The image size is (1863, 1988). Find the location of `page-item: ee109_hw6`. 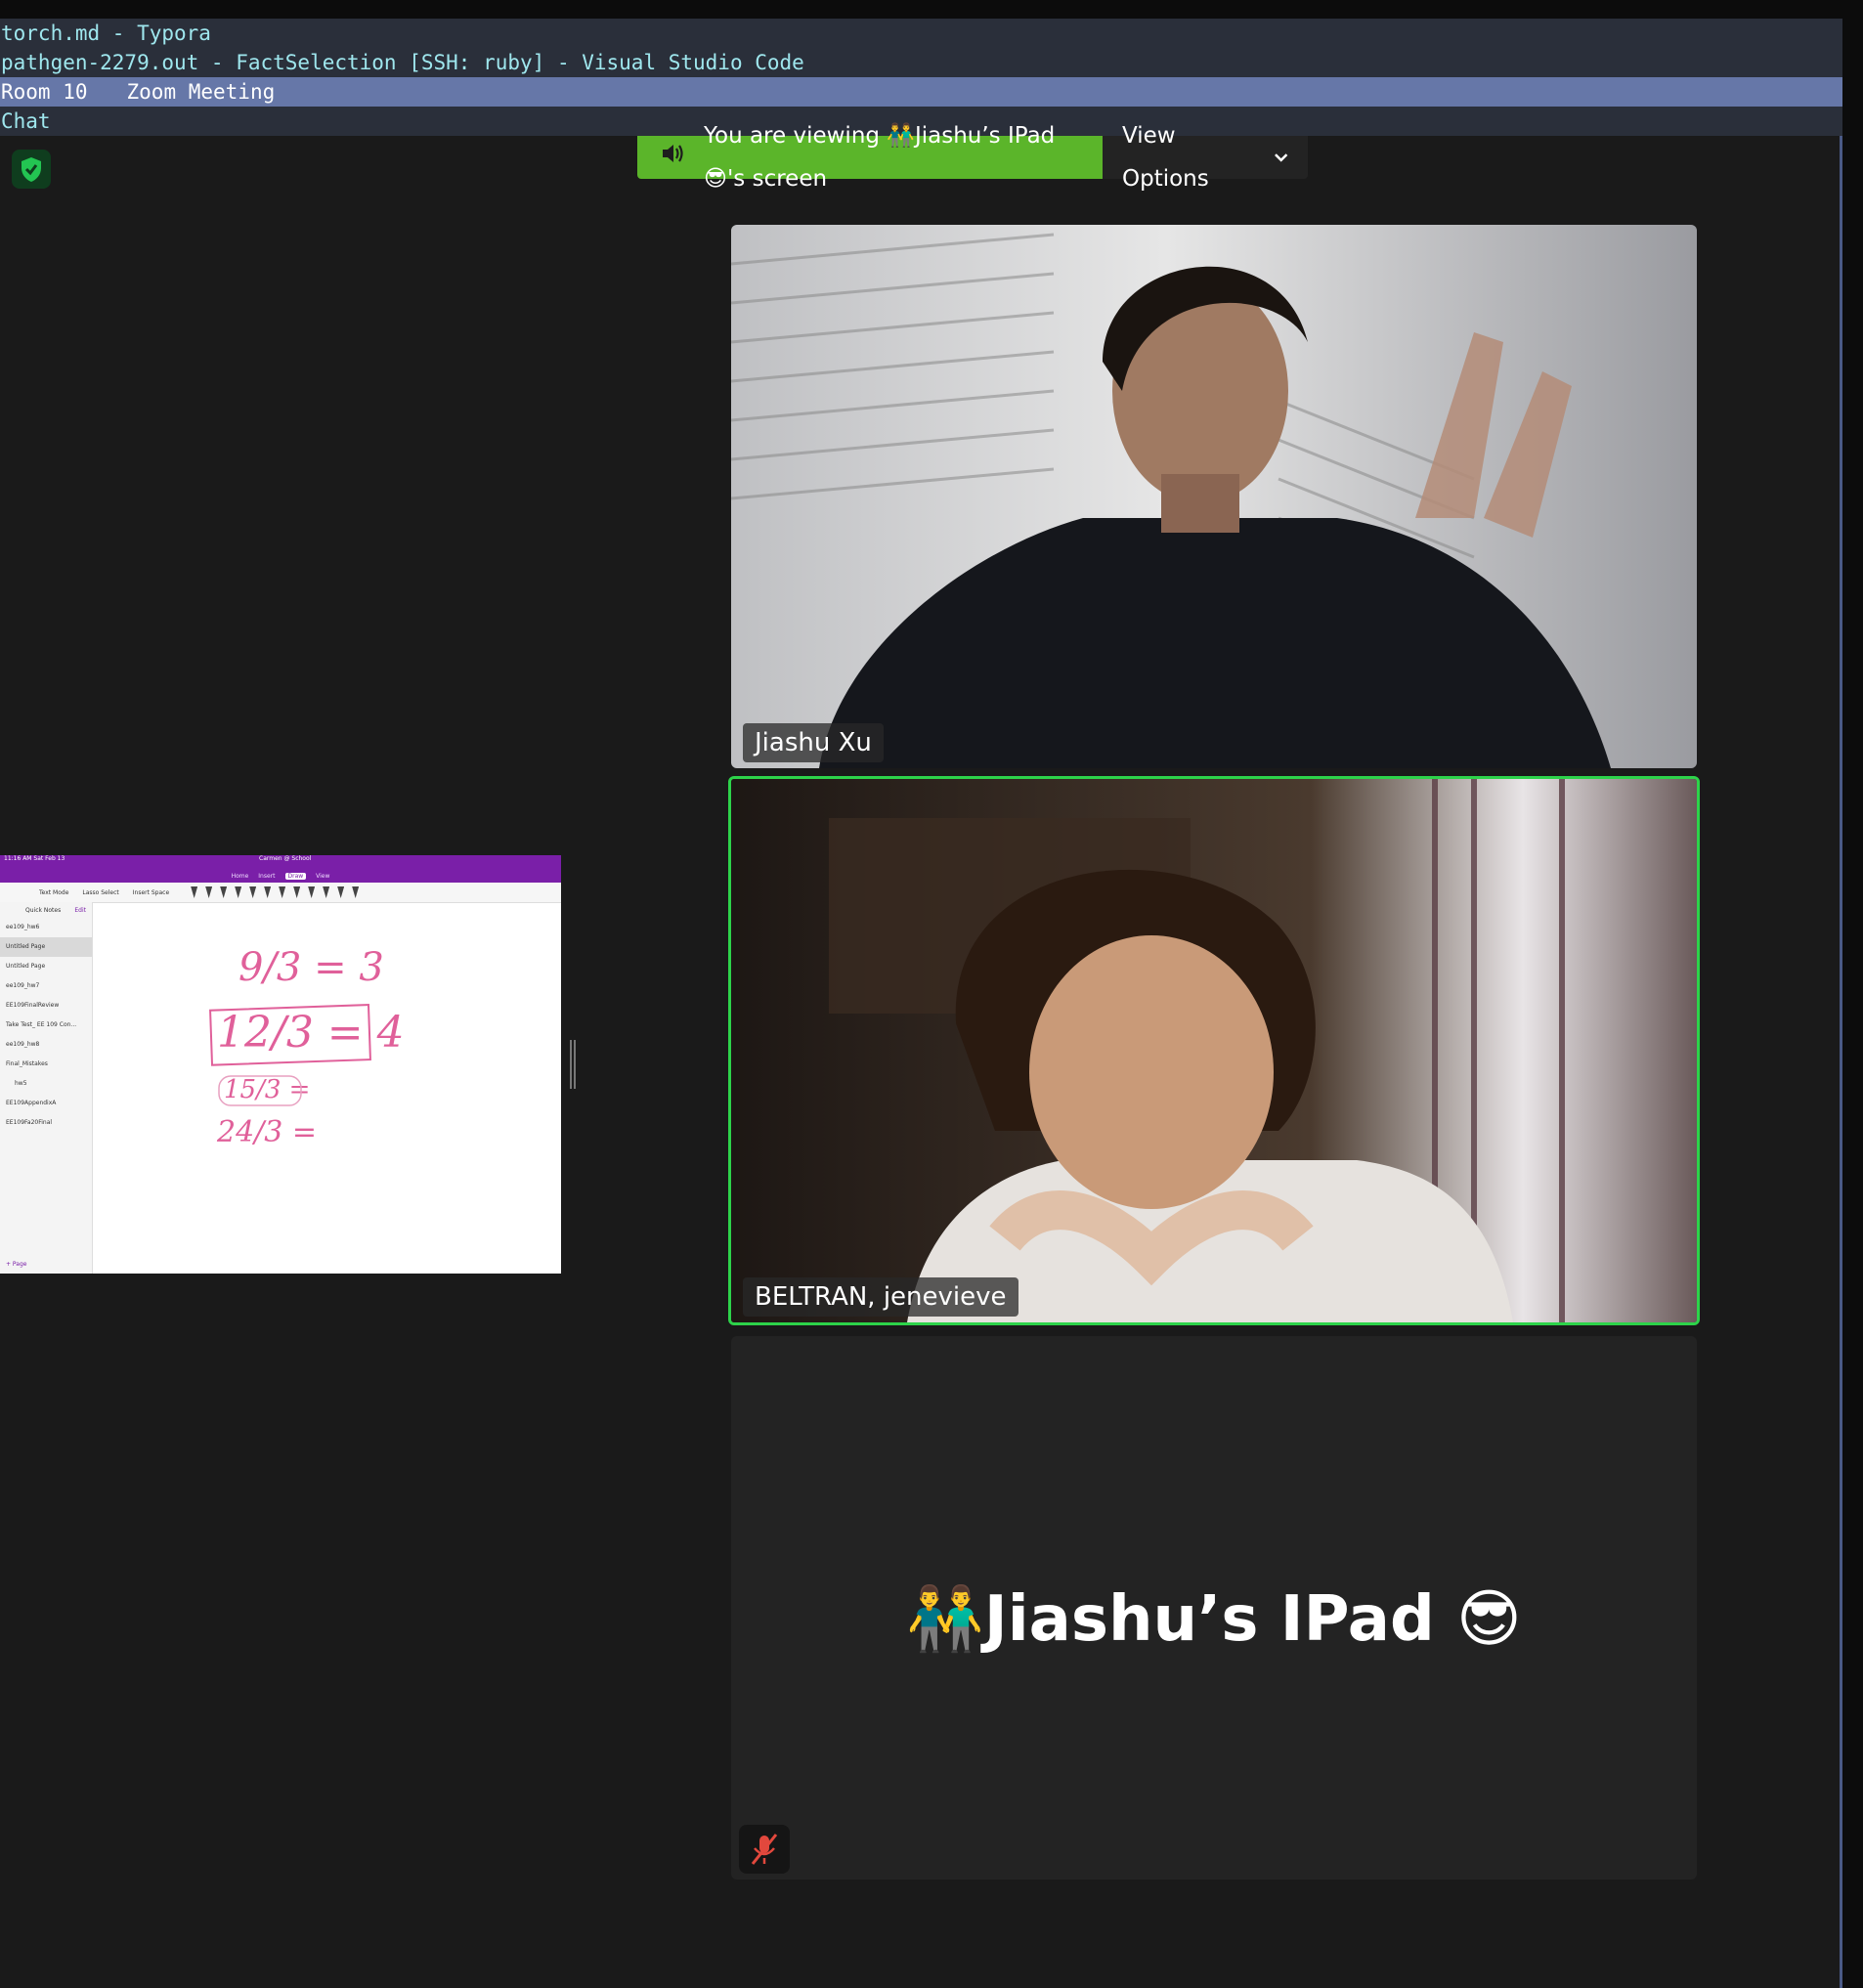

page-item: ee109_hw6 is located at coordinates (46, 928).